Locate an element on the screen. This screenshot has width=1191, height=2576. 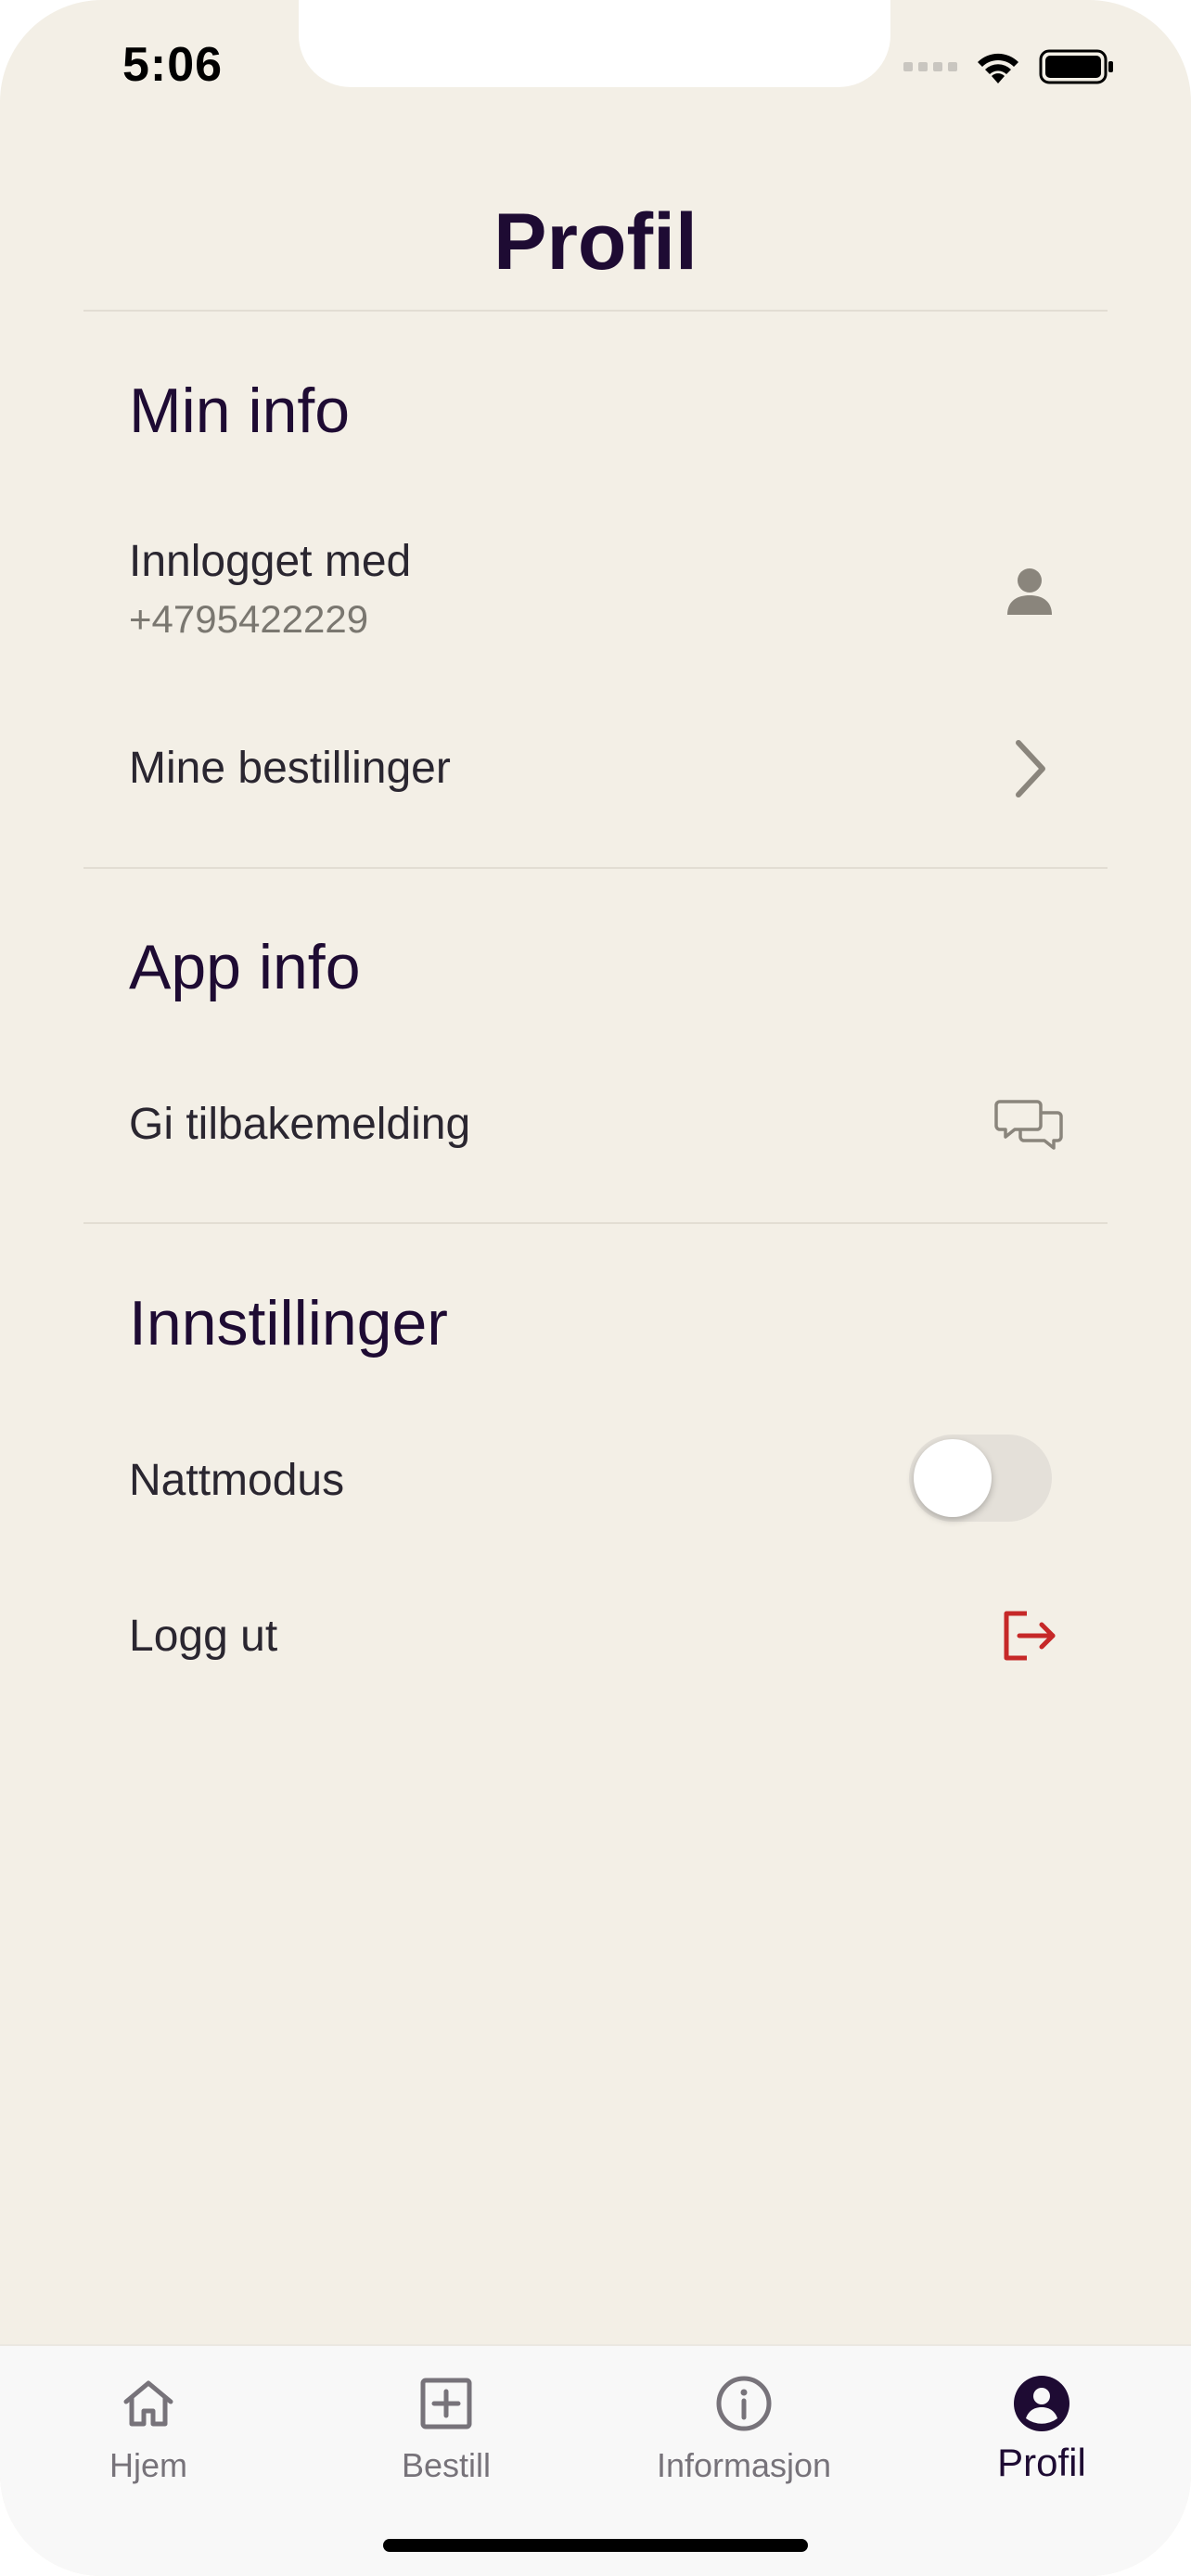
home-icon is located at coordinates (148, 2404).